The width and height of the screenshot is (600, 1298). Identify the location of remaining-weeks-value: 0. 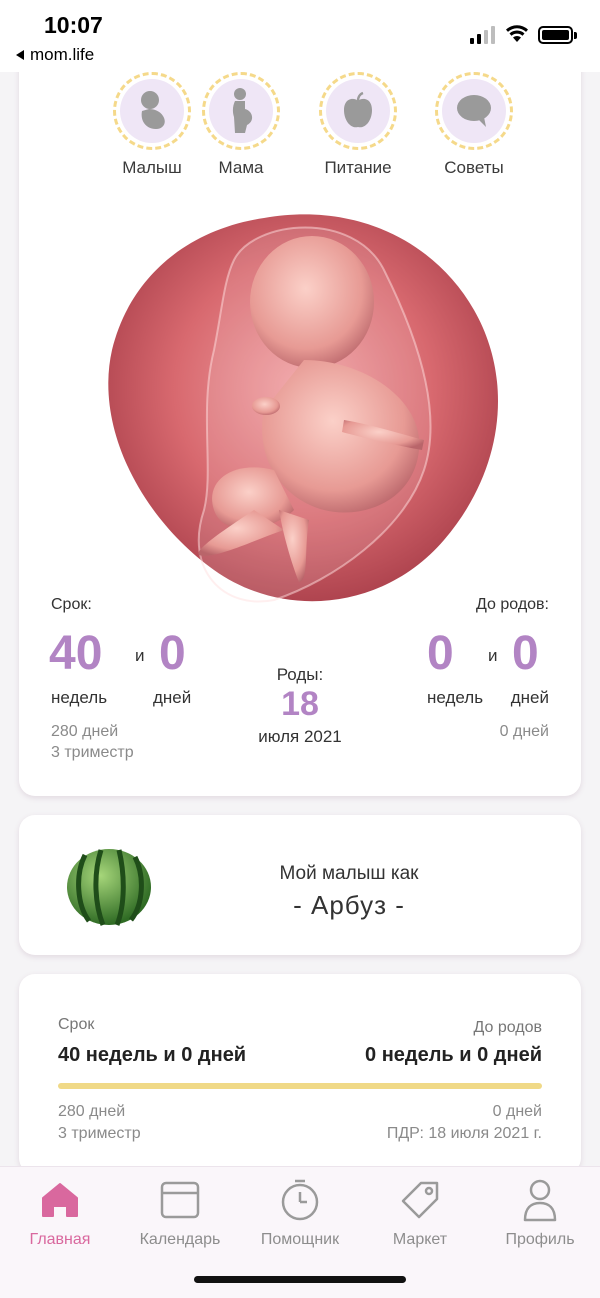
(440, 653).